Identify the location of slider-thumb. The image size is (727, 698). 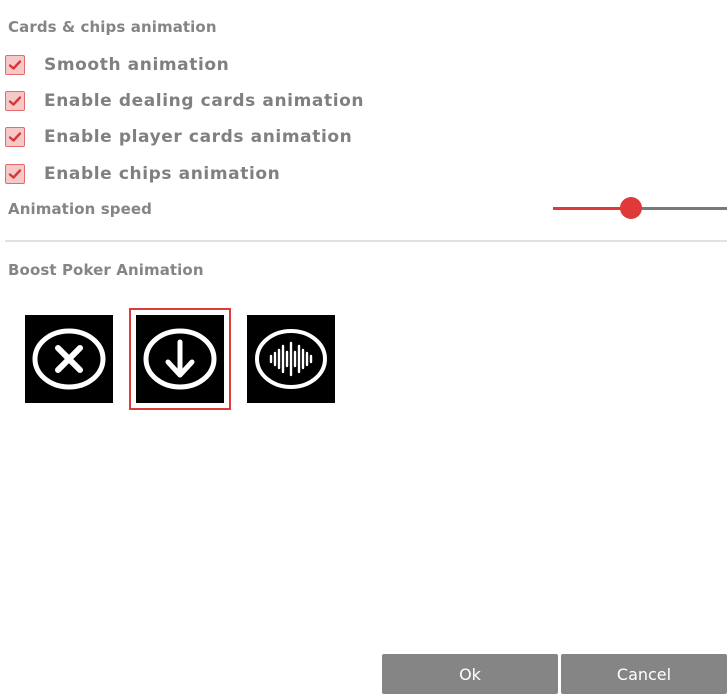
(631, 208).